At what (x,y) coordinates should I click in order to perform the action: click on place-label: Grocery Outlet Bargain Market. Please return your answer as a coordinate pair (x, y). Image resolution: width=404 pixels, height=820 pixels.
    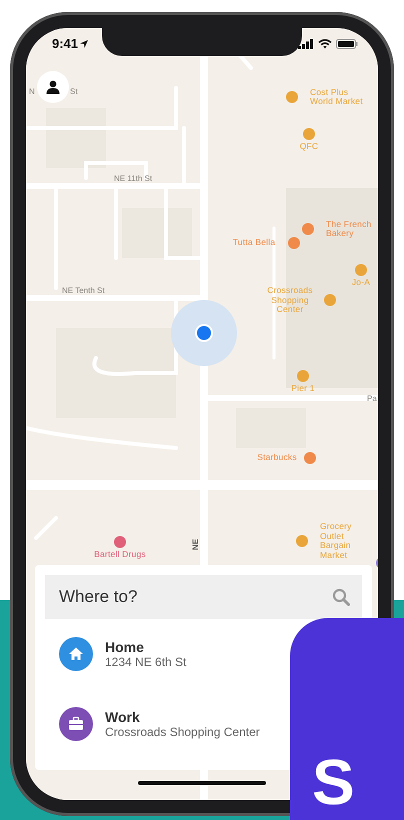
    Looking at the image, I should click on (336, 541).